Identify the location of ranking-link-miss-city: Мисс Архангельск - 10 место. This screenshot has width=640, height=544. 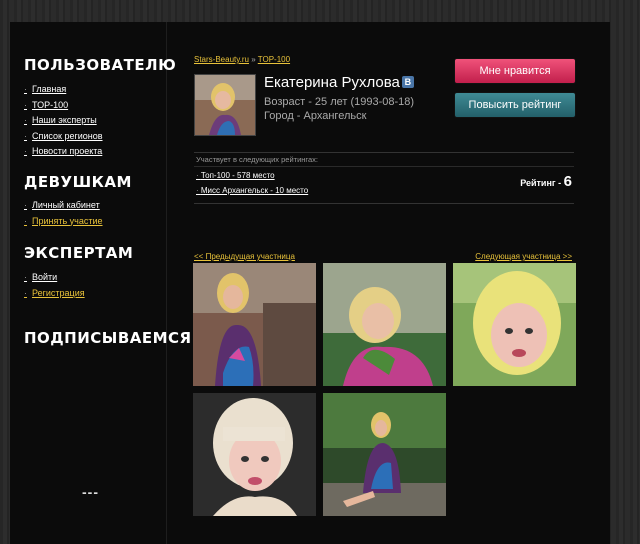
(252, 190).